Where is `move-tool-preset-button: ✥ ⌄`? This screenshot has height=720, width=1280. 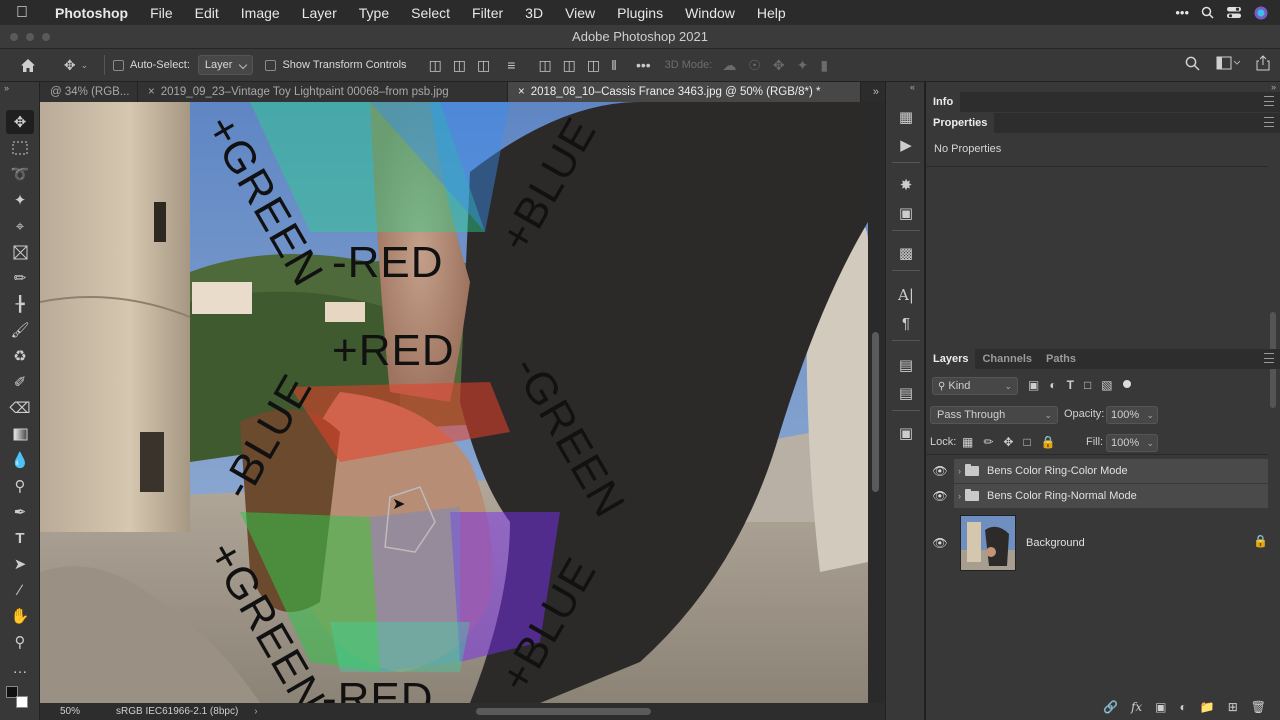 move-tool-preset-button: ✥ ⌄ is located at coordinates (76, 65).